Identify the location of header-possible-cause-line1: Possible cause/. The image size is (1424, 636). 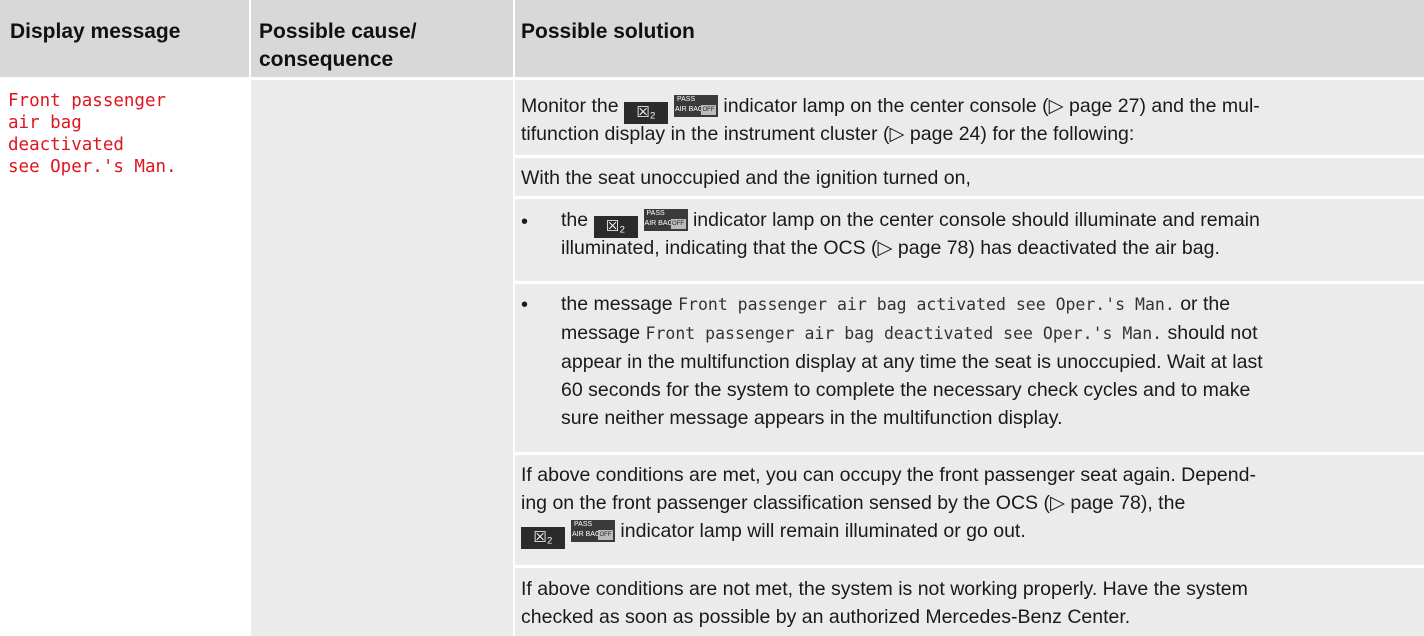
(338, 31).